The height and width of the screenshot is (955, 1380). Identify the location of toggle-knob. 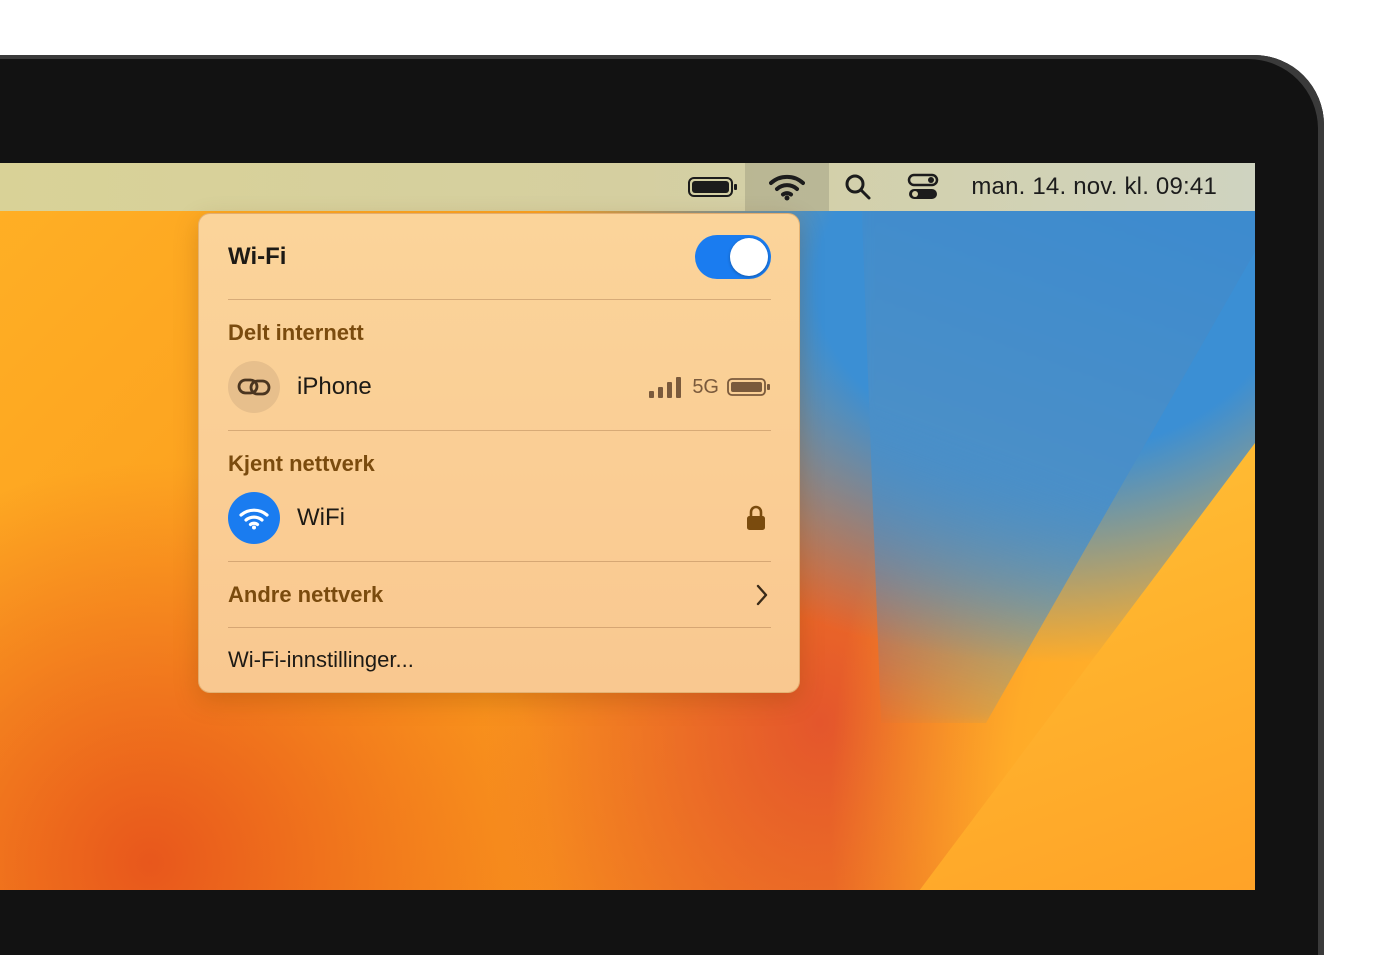
(749, 257).